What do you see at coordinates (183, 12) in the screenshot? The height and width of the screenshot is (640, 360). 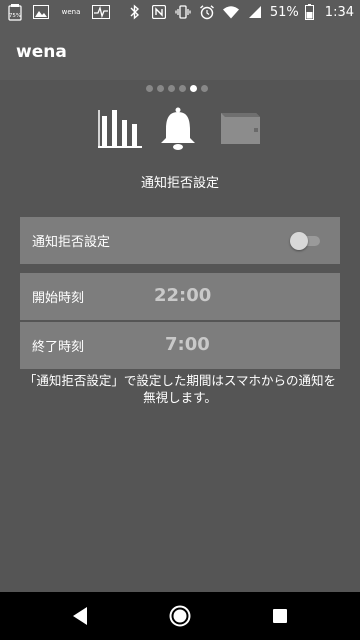 I see `vibrate-icon` at bounding box center [183, 12].